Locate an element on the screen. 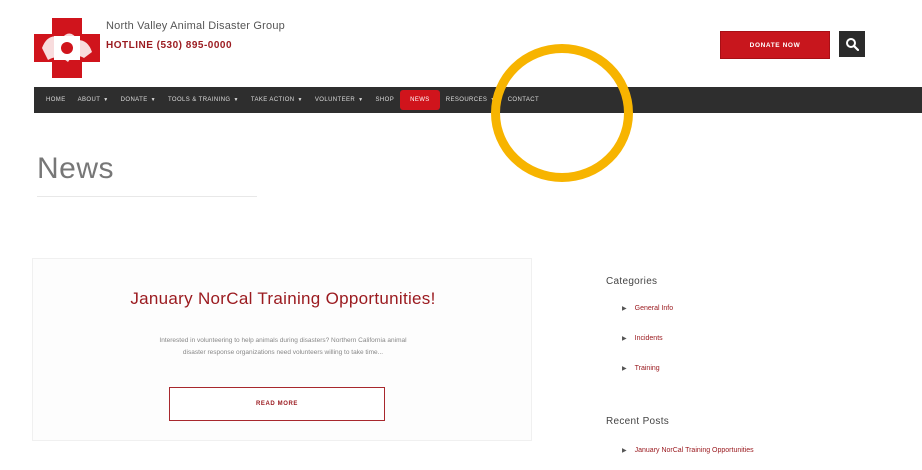 The height and width of the screenshot is (470, 922). nav-item-tools-training: TOOLS & TRAINING ▼ is located at coordinates (203, 100).